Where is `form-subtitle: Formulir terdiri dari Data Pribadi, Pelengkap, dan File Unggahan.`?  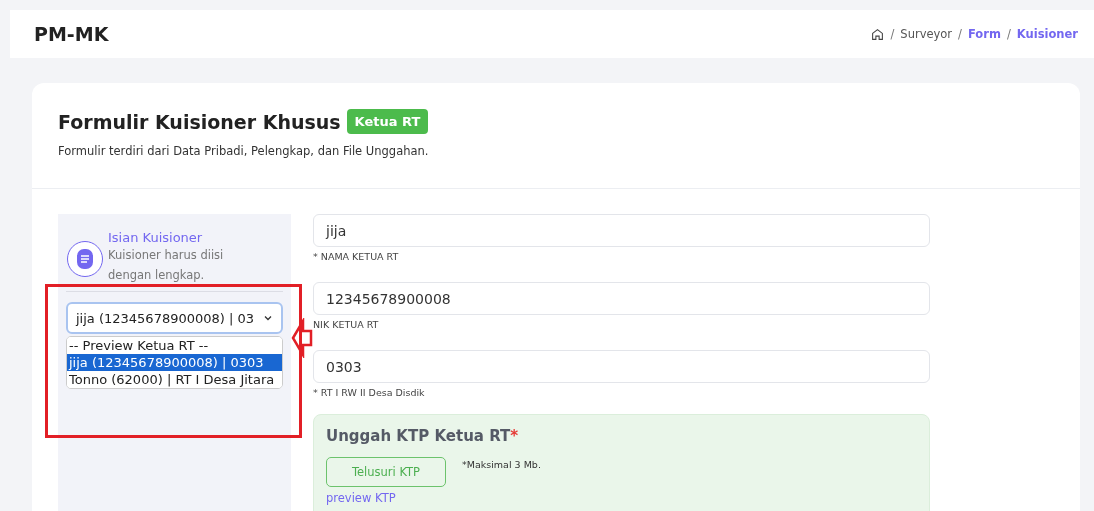
form-subtitle: Formulir terdiri dari Data Pribadi, Pelengkap, dan File Unggahan. is located at coordinates (244, 151).